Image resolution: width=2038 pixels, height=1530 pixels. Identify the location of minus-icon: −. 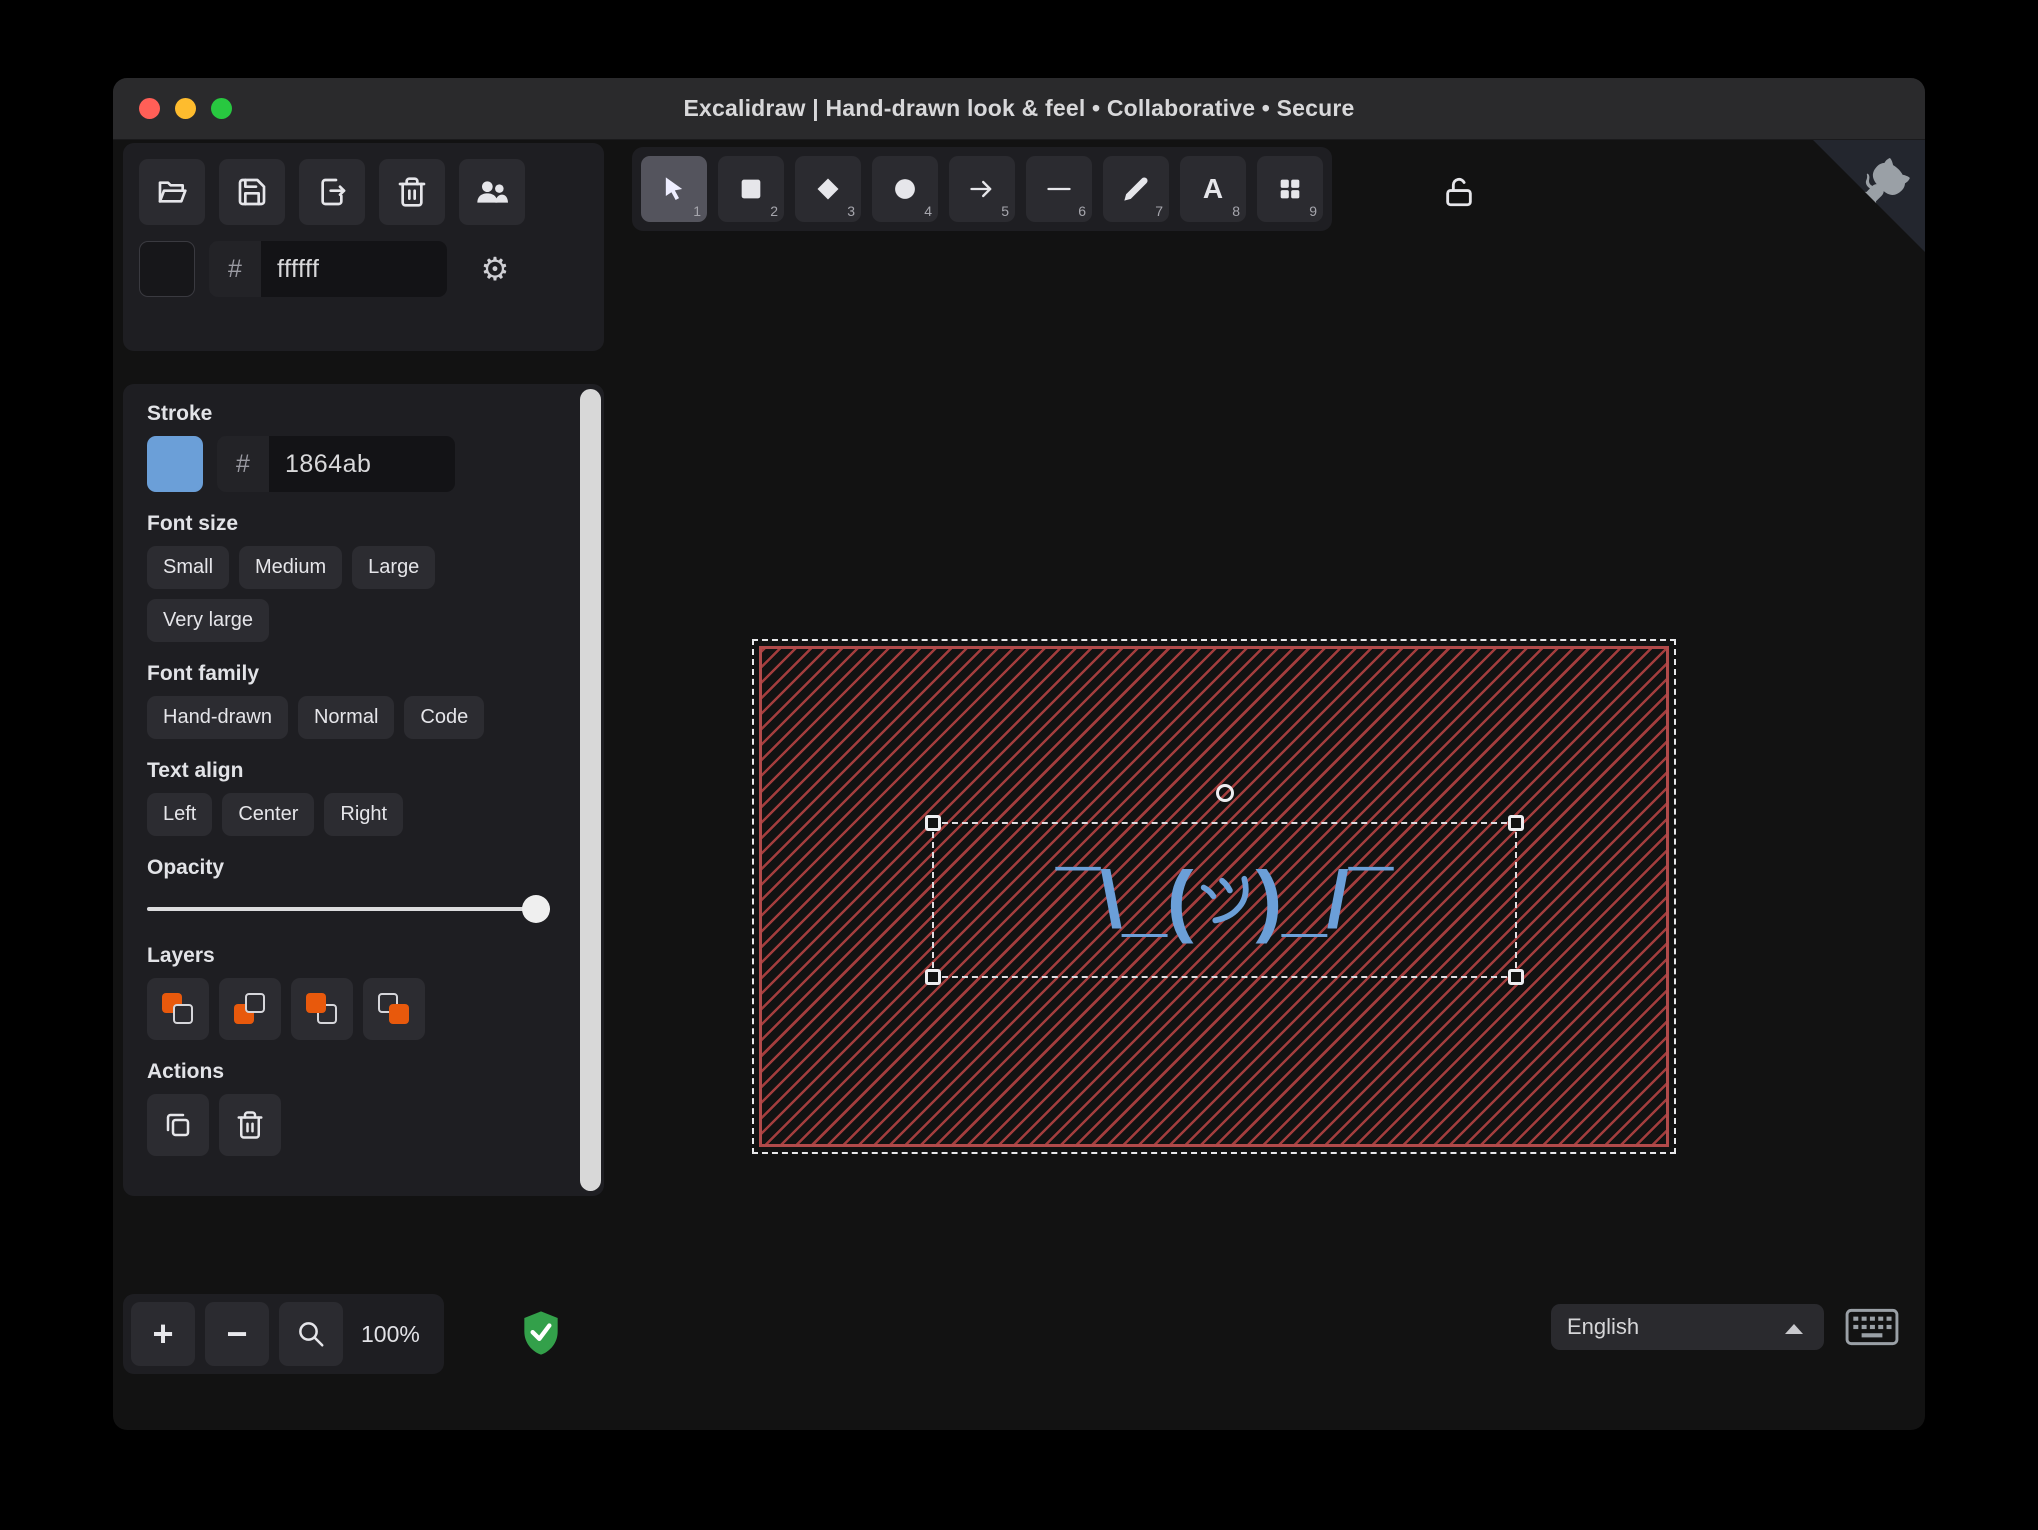
(237, 1333).